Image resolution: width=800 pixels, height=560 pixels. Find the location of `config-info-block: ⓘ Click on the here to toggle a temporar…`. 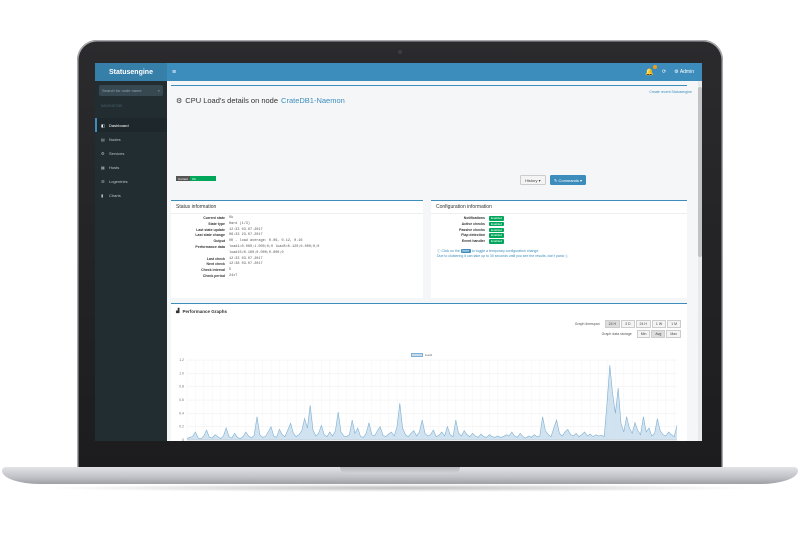

config-info-block: ⓘ Click on the here to toggle a temporar… is located at coordinates (559, 254).